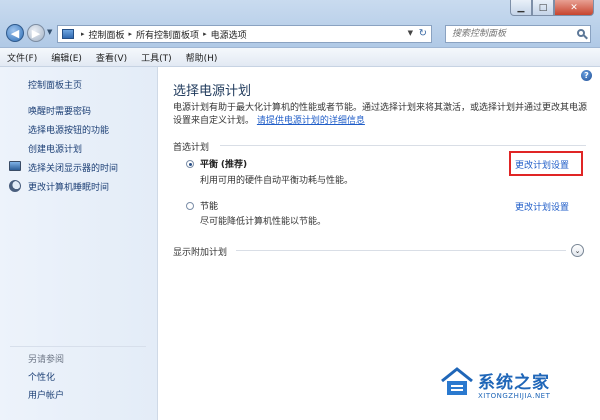 The image size is (600, 420). What do you see at coordinates (15, 33) in the screenshot?
I see `back-button: ◀` at bounding box center [15, 33].